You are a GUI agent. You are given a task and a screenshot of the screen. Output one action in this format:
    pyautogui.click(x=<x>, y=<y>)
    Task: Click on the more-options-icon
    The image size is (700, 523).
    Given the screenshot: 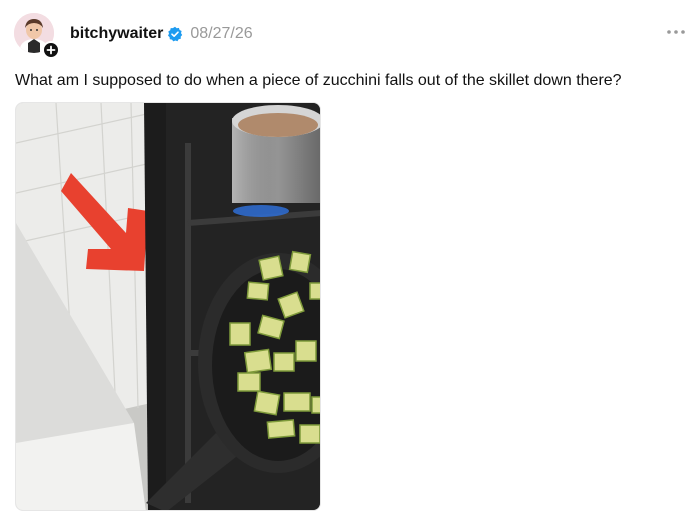 What is the action you would take?
    pyautogui.click(x=676, y=32)
    